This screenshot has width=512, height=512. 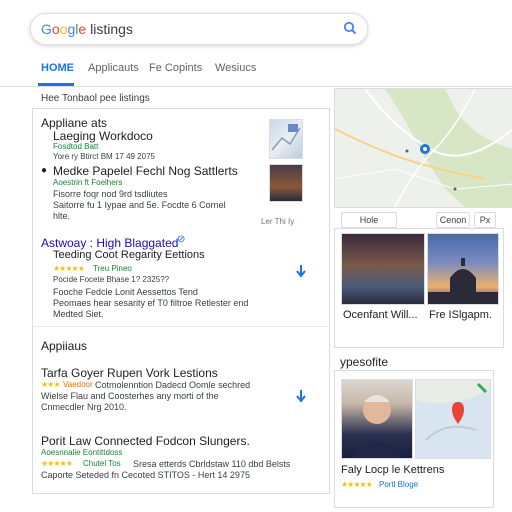 I want to click on crowd-thumbnail, so click(x=286, y=183).